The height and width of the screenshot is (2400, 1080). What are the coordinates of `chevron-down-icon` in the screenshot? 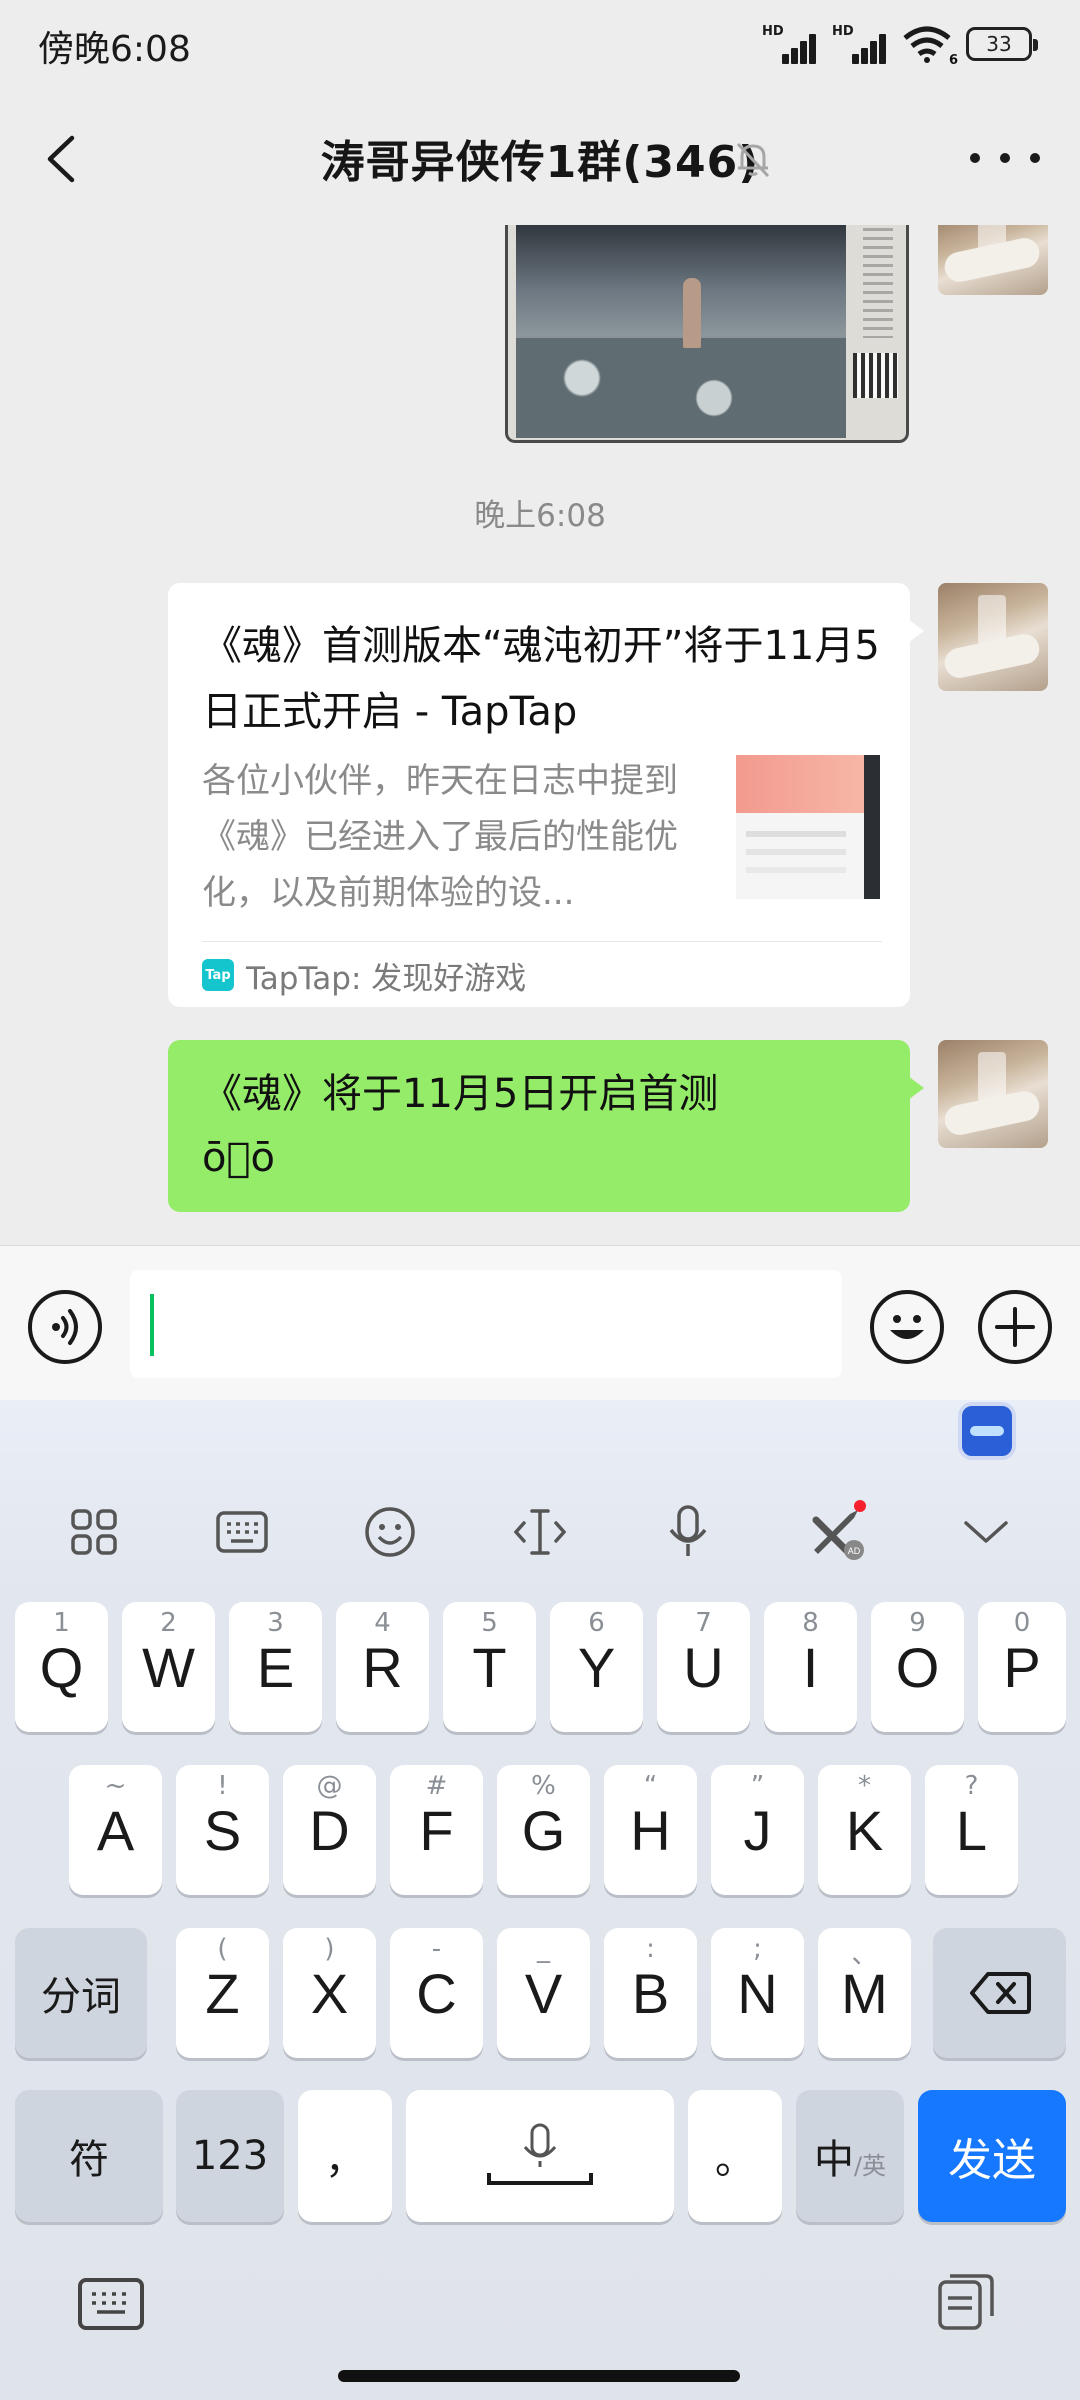 It's located at (986, 1532).